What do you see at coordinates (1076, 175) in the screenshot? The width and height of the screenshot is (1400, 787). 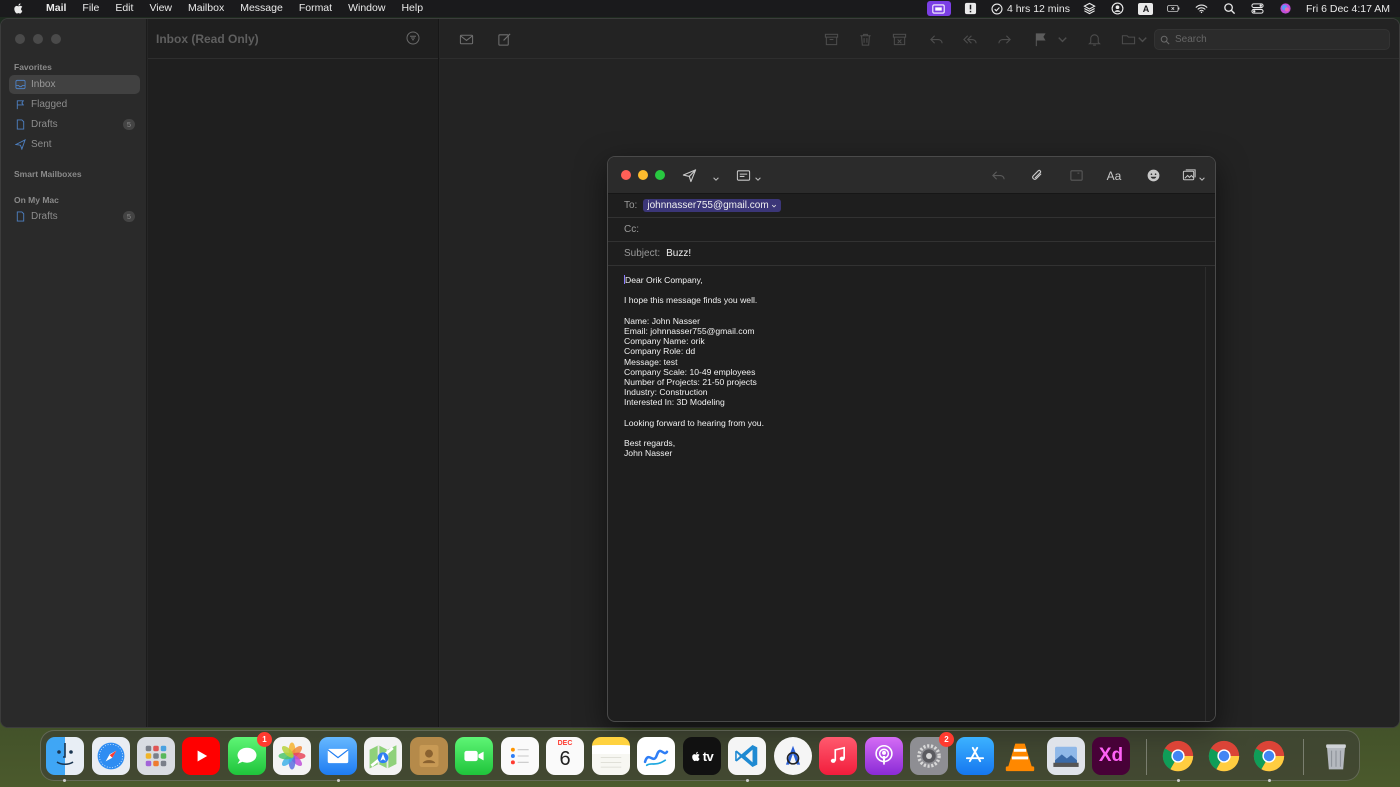 I see `markup-icon` at bounding box center [1076, 175].